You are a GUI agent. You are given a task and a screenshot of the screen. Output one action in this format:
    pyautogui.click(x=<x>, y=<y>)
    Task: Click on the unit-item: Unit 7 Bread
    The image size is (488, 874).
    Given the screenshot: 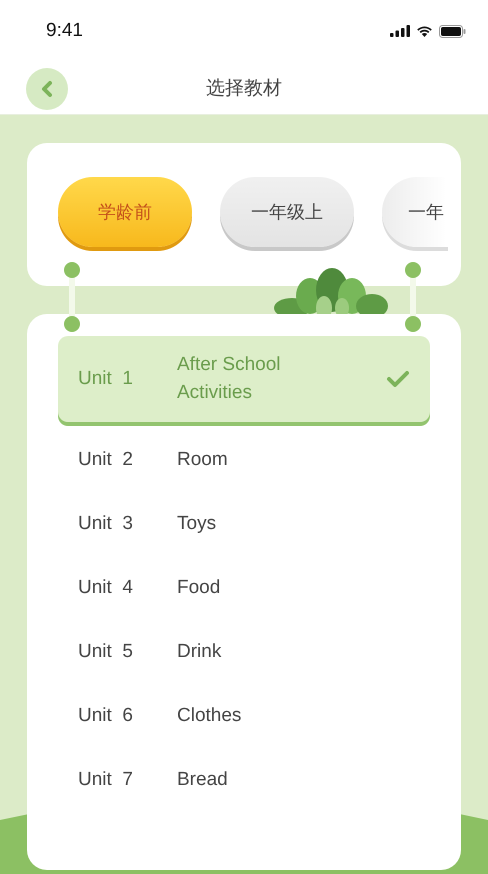 What is the action you would take?
    pyautogui.click(x=244, y=780)
    